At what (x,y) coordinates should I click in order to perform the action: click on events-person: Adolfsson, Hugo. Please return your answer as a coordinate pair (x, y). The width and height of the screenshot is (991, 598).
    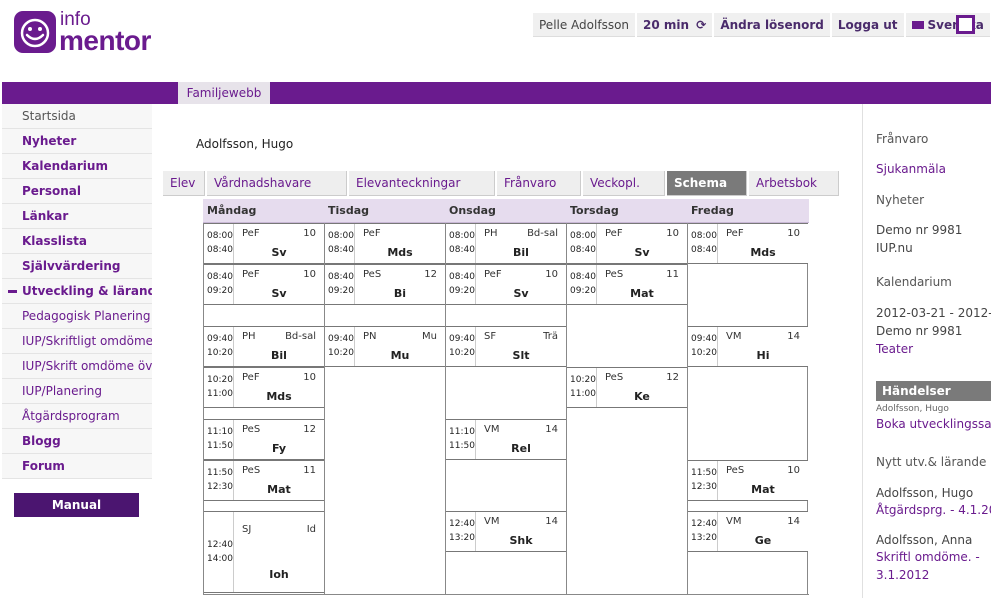
    Looking at the image, I should click on (912, 409).